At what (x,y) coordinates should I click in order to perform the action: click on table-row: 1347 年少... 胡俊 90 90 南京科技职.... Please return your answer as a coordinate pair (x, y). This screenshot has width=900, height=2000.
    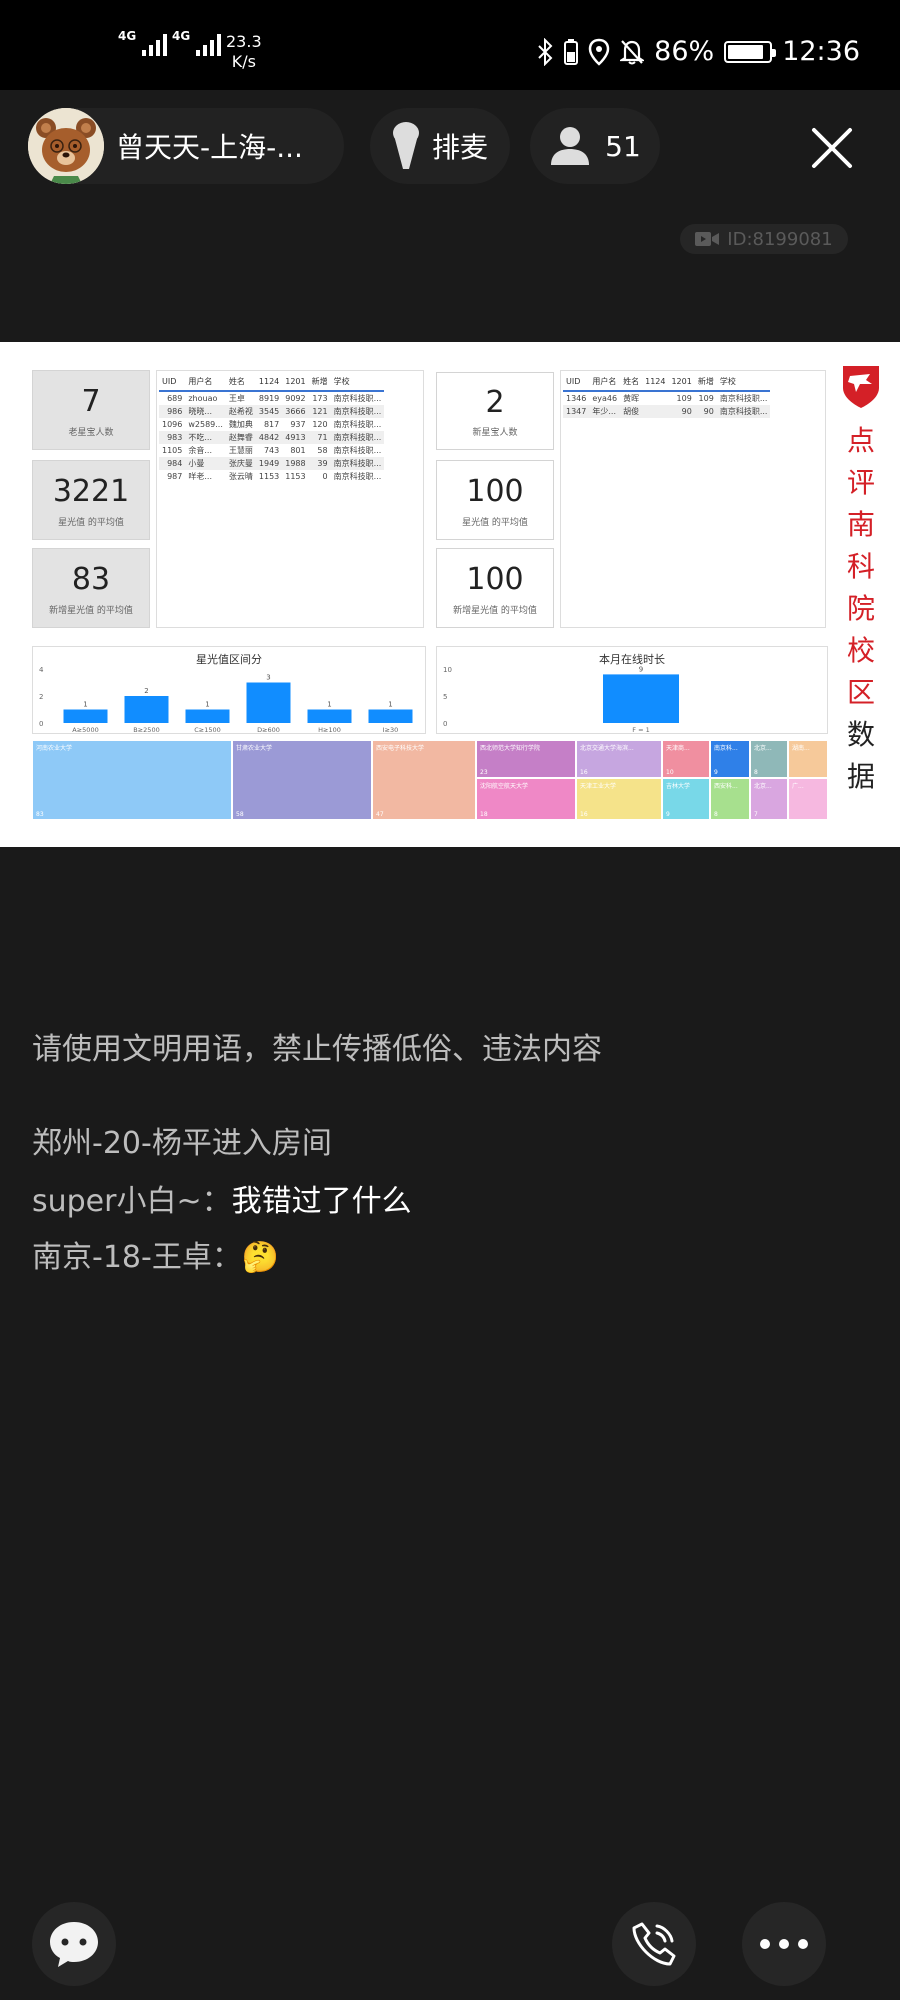
    Looking at the image, I should click on (667, 411).